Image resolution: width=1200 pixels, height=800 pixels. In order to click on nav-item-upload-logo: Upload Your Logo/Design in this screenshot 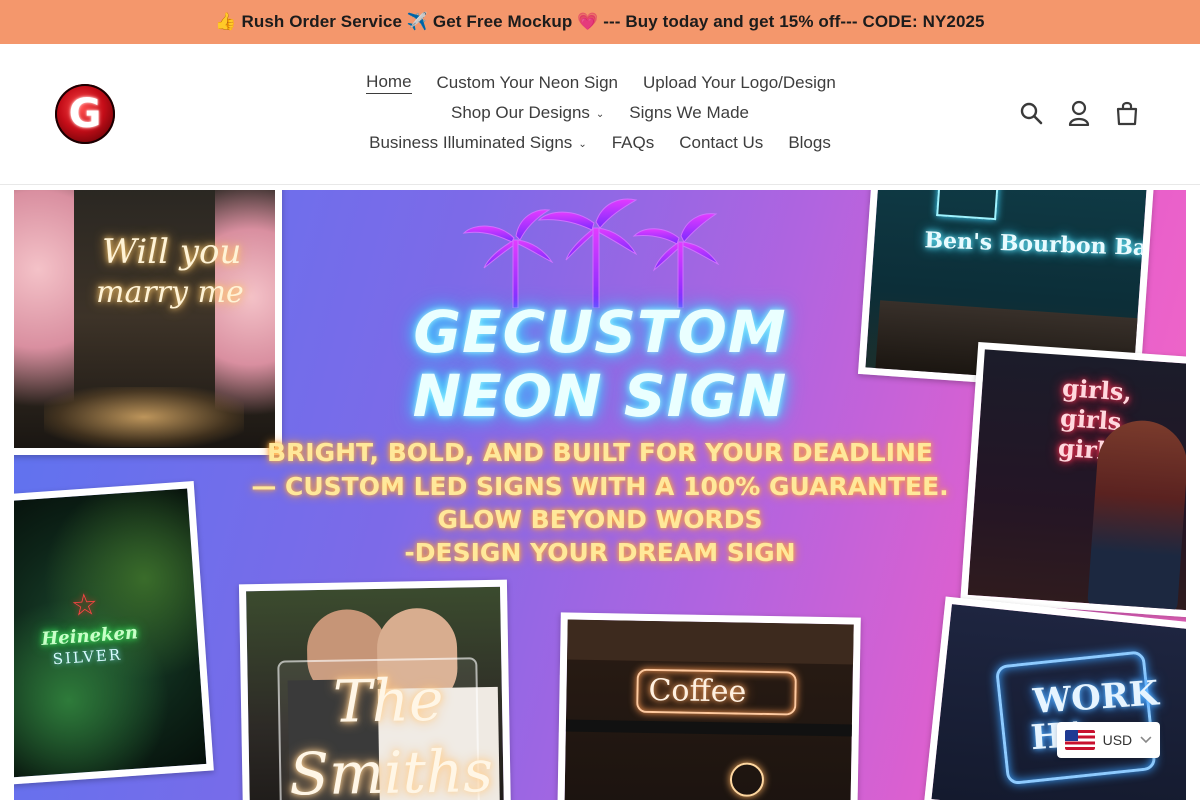, I will do `click(739, 83)`.